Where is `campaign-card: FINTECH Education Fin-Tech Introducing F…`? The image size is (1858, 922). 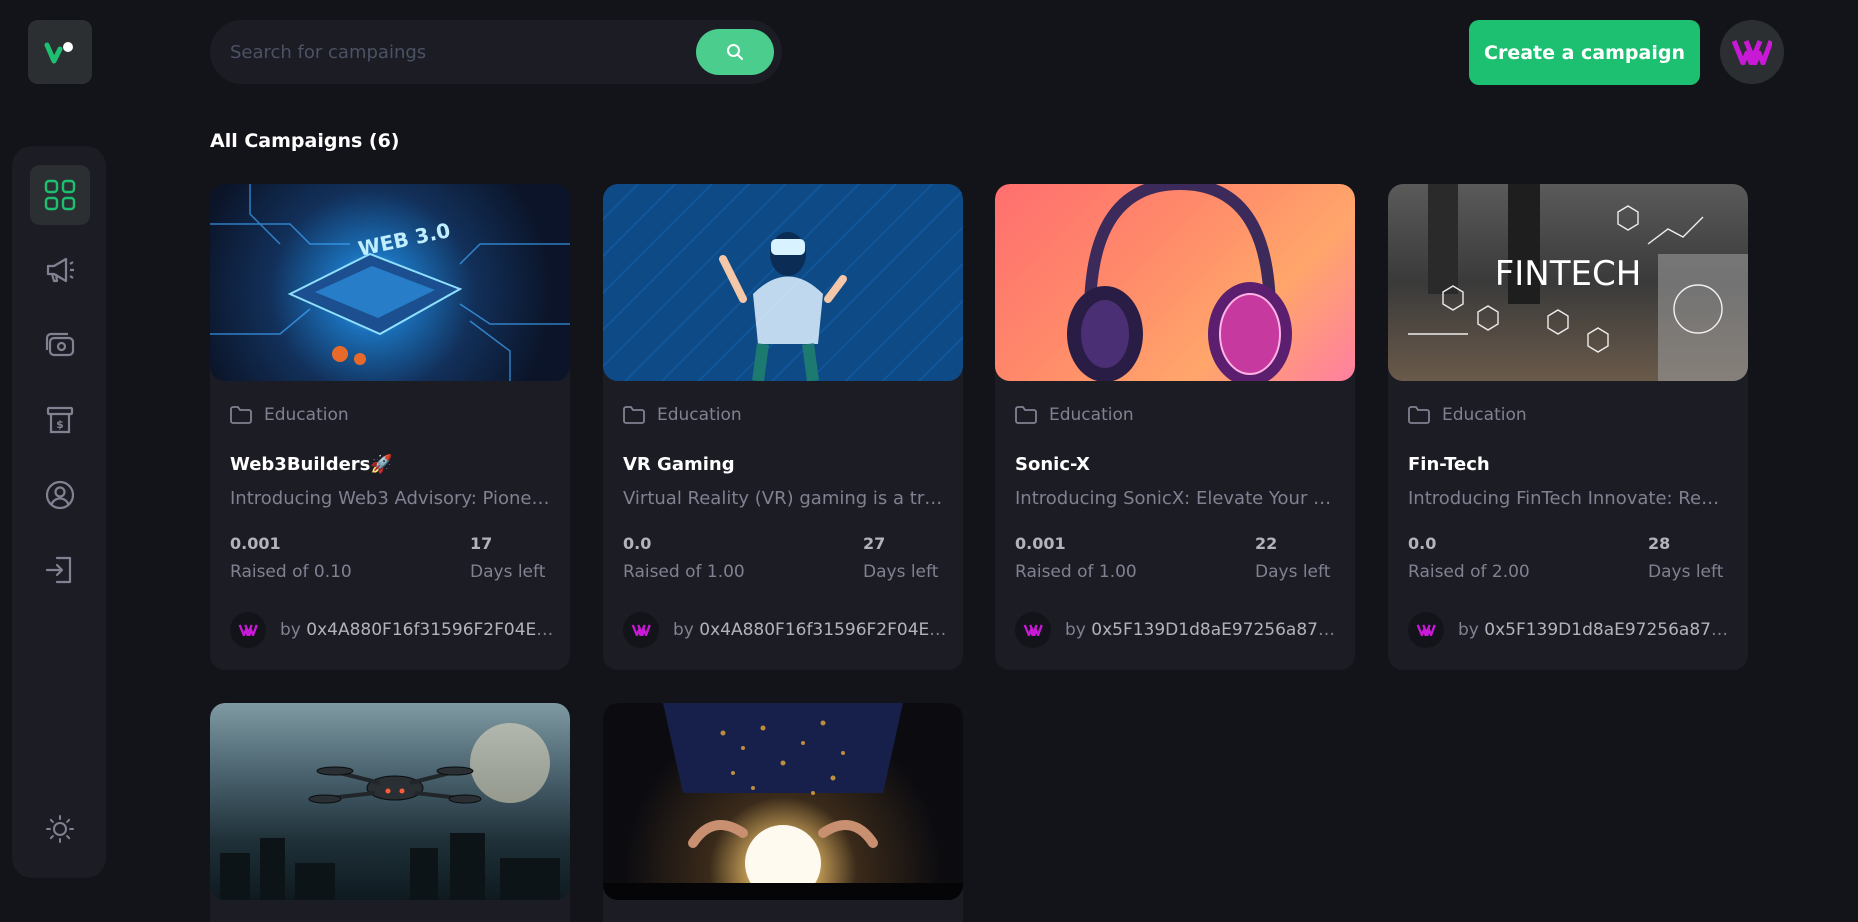 campaign-card: FINTECH Education Fin-Tech Introducing F… is located at coordinates (1568, 427).